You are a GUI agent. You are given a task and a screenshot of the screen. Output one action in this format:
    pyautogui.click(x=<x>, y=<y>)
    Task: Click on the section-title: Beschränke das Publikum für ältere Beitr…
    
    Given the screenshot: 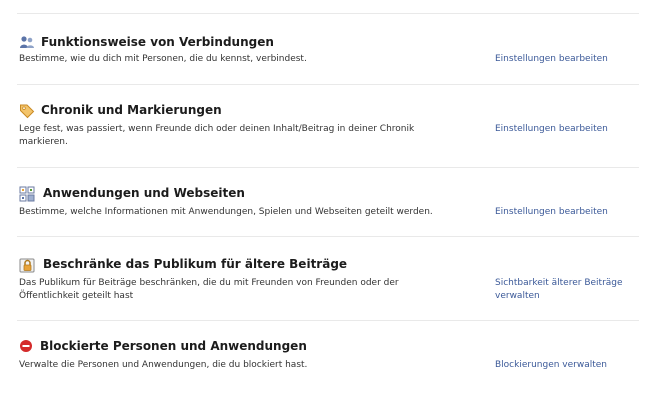 What is the action you would take?
    pyautogui.click(x=195, y=264)
    